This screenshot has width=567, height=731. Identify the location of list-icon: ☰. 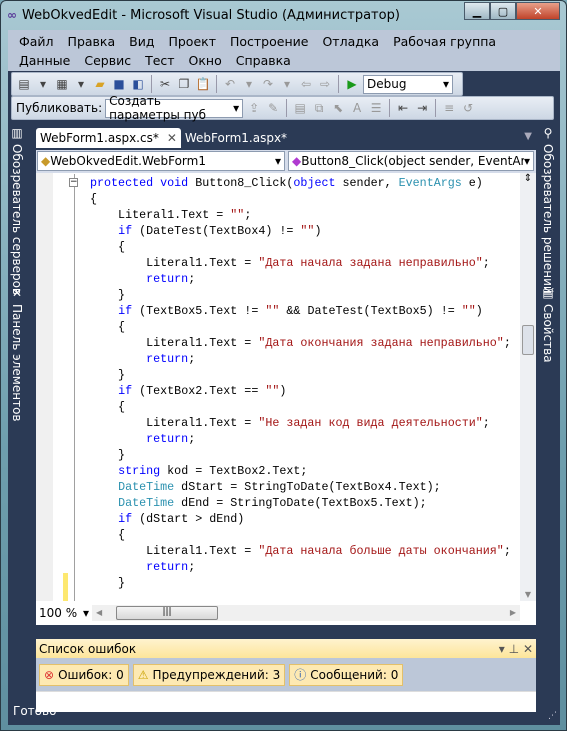
(376, 108).